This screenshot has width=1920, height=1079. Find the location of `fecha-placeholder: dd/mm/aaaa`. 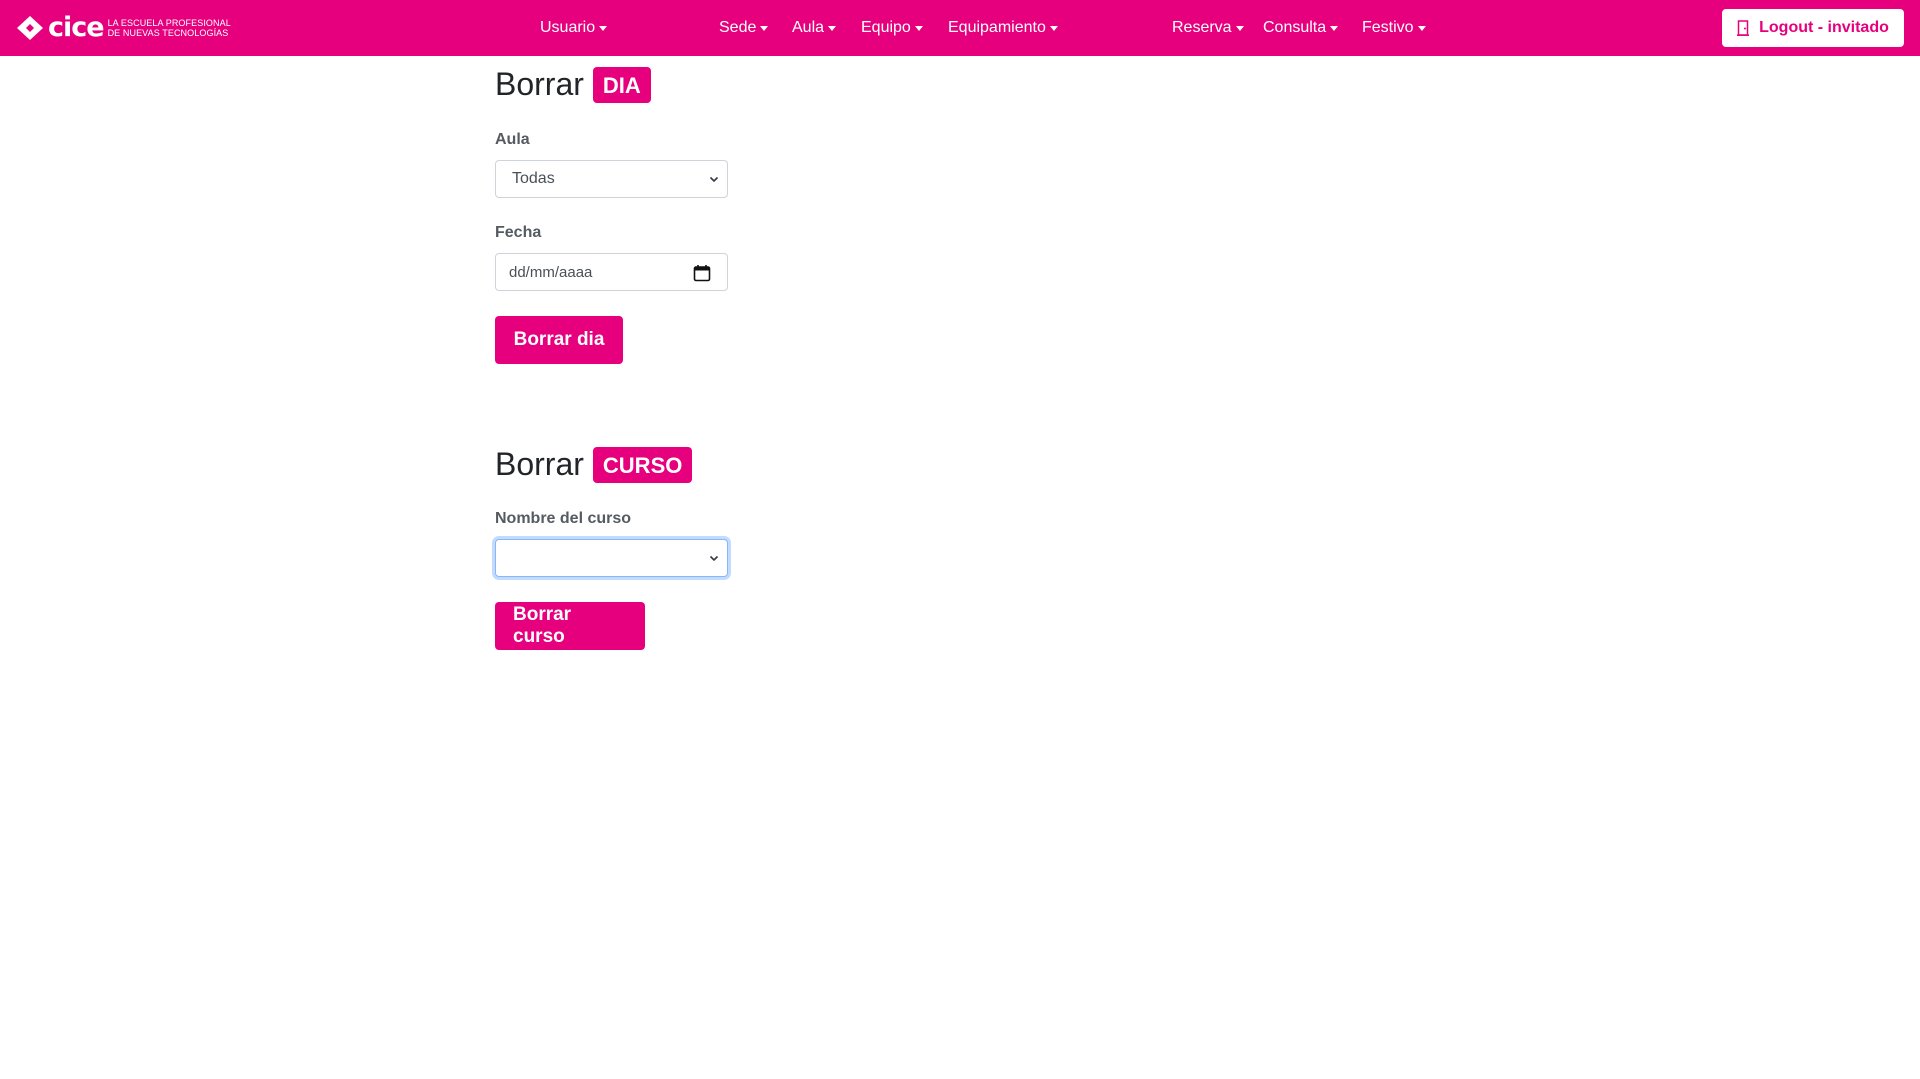

fecha-placeholder: dd/mm/aaaa is located at coordinates (551, 272).